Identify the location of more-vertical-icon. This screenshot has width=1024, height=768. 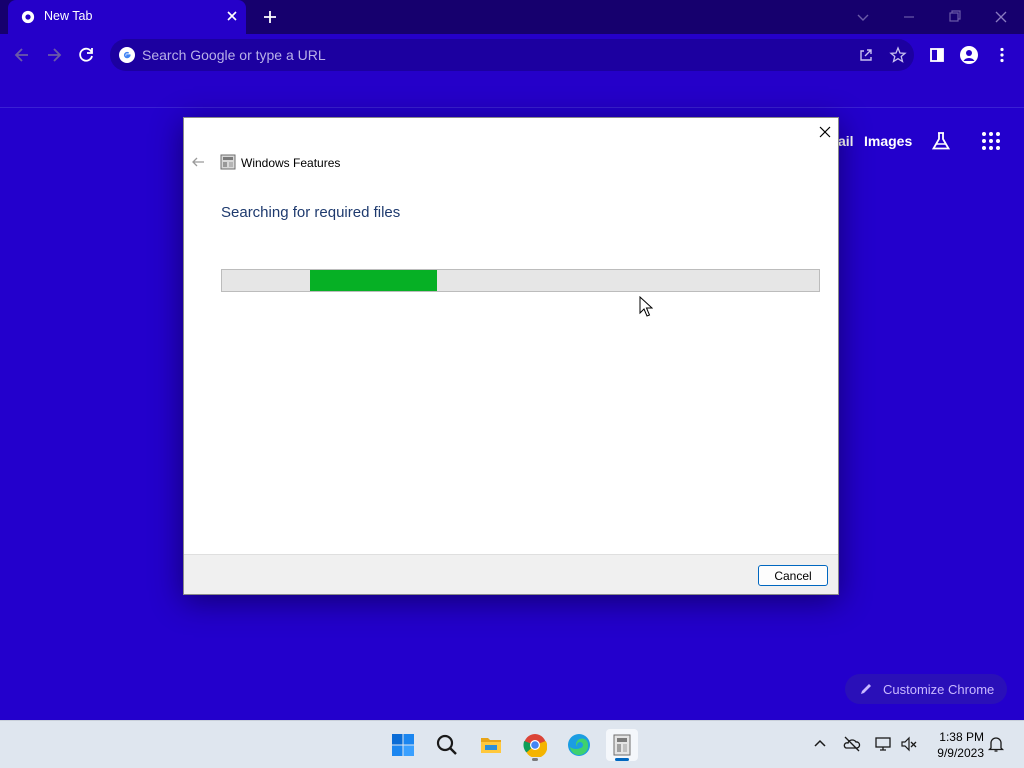
(1002, 55).